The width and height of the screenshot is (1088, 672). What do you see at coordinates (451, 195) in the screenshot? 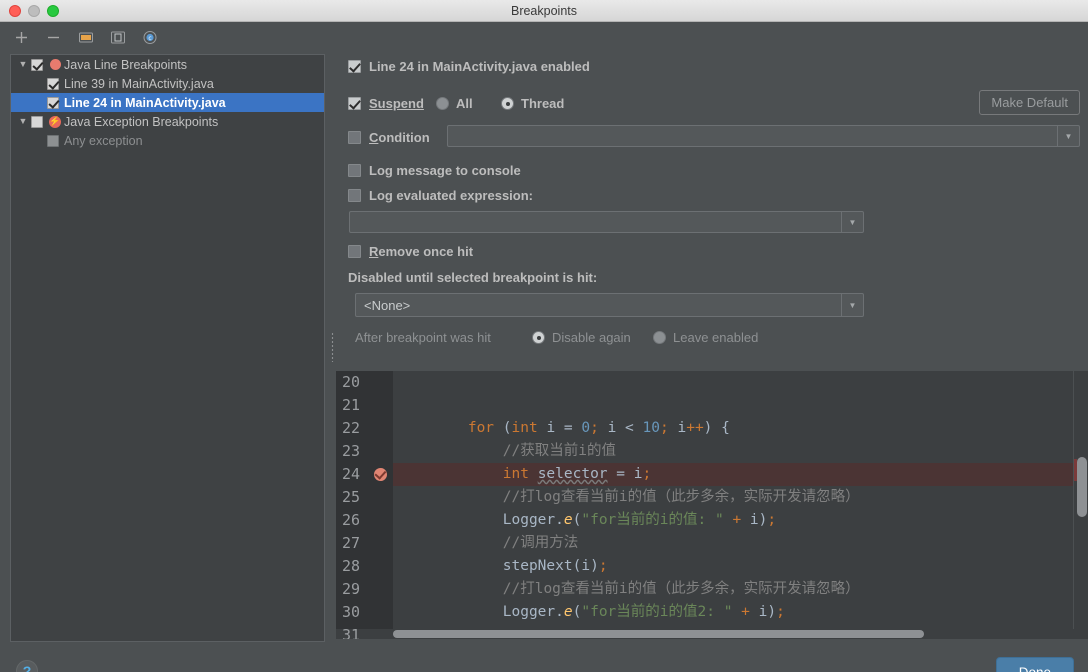
I see `log-expression-label: Log evaluated expression:` at bounding box center [451, 195].